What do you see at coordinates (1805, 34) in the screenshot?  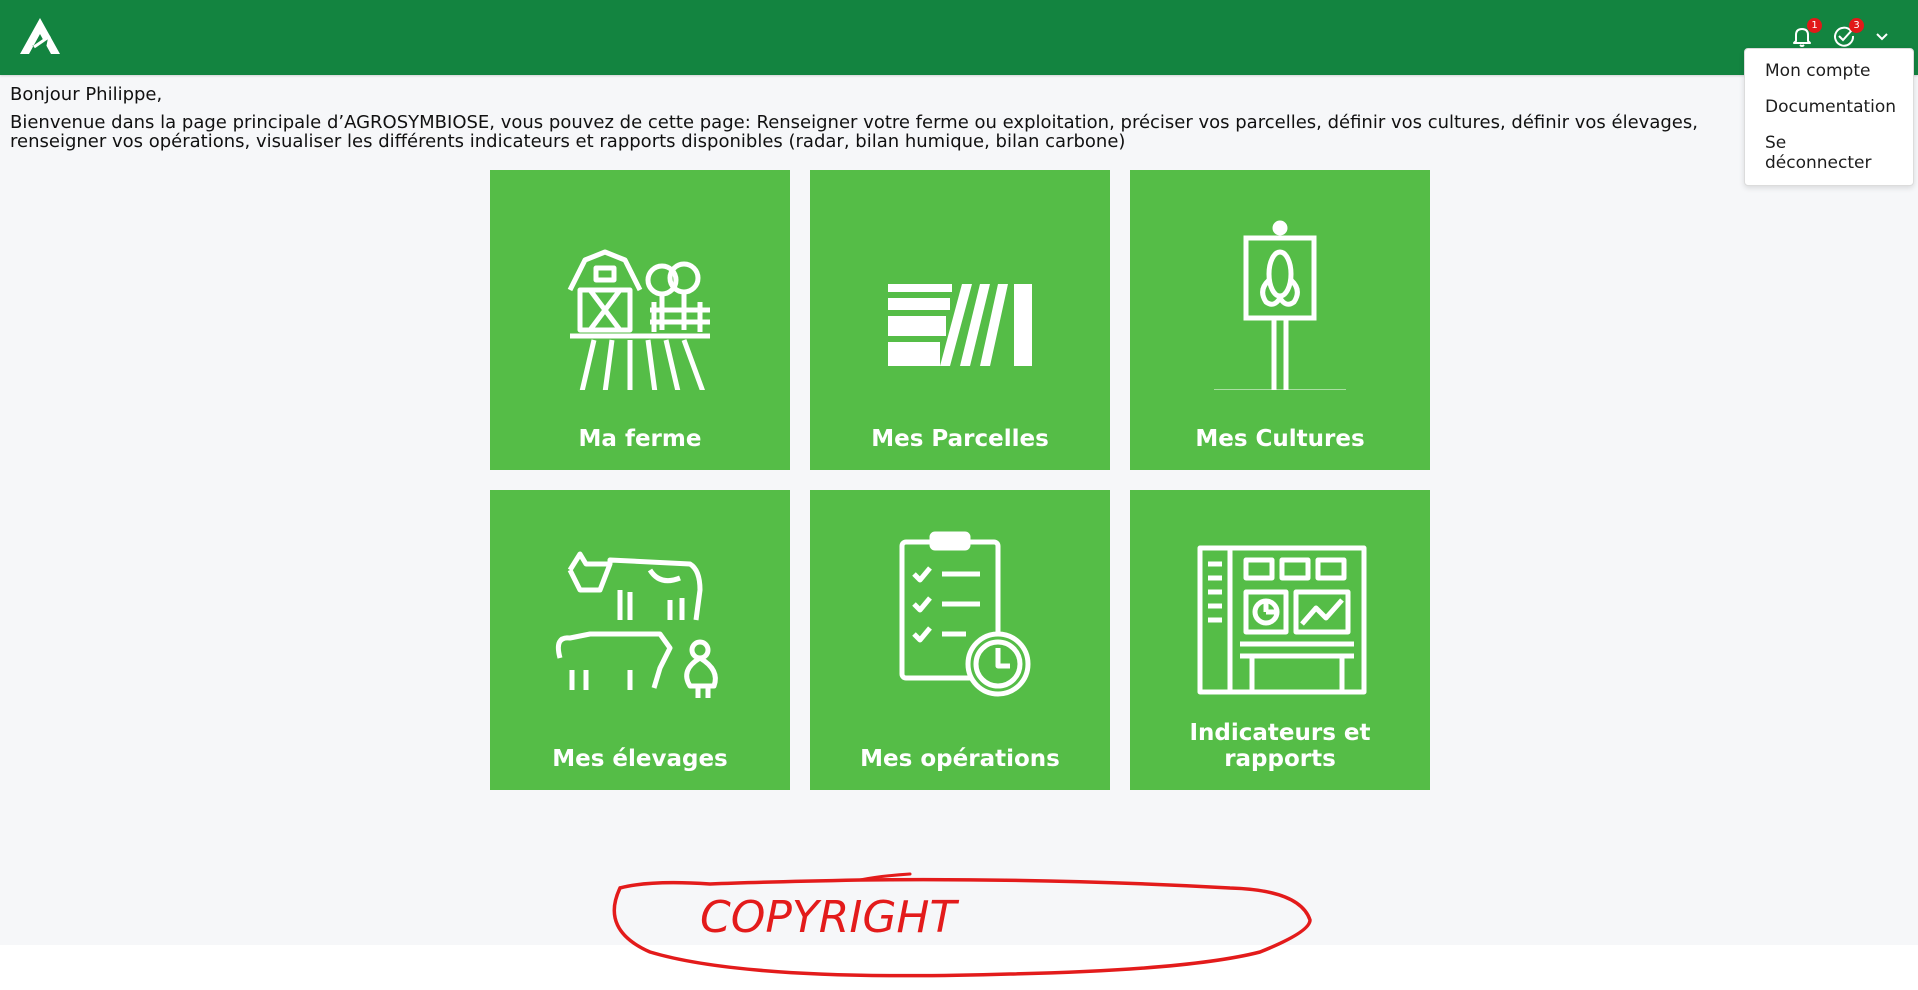 I see `notifications-button: 1` at bounding box center [1805, 34].